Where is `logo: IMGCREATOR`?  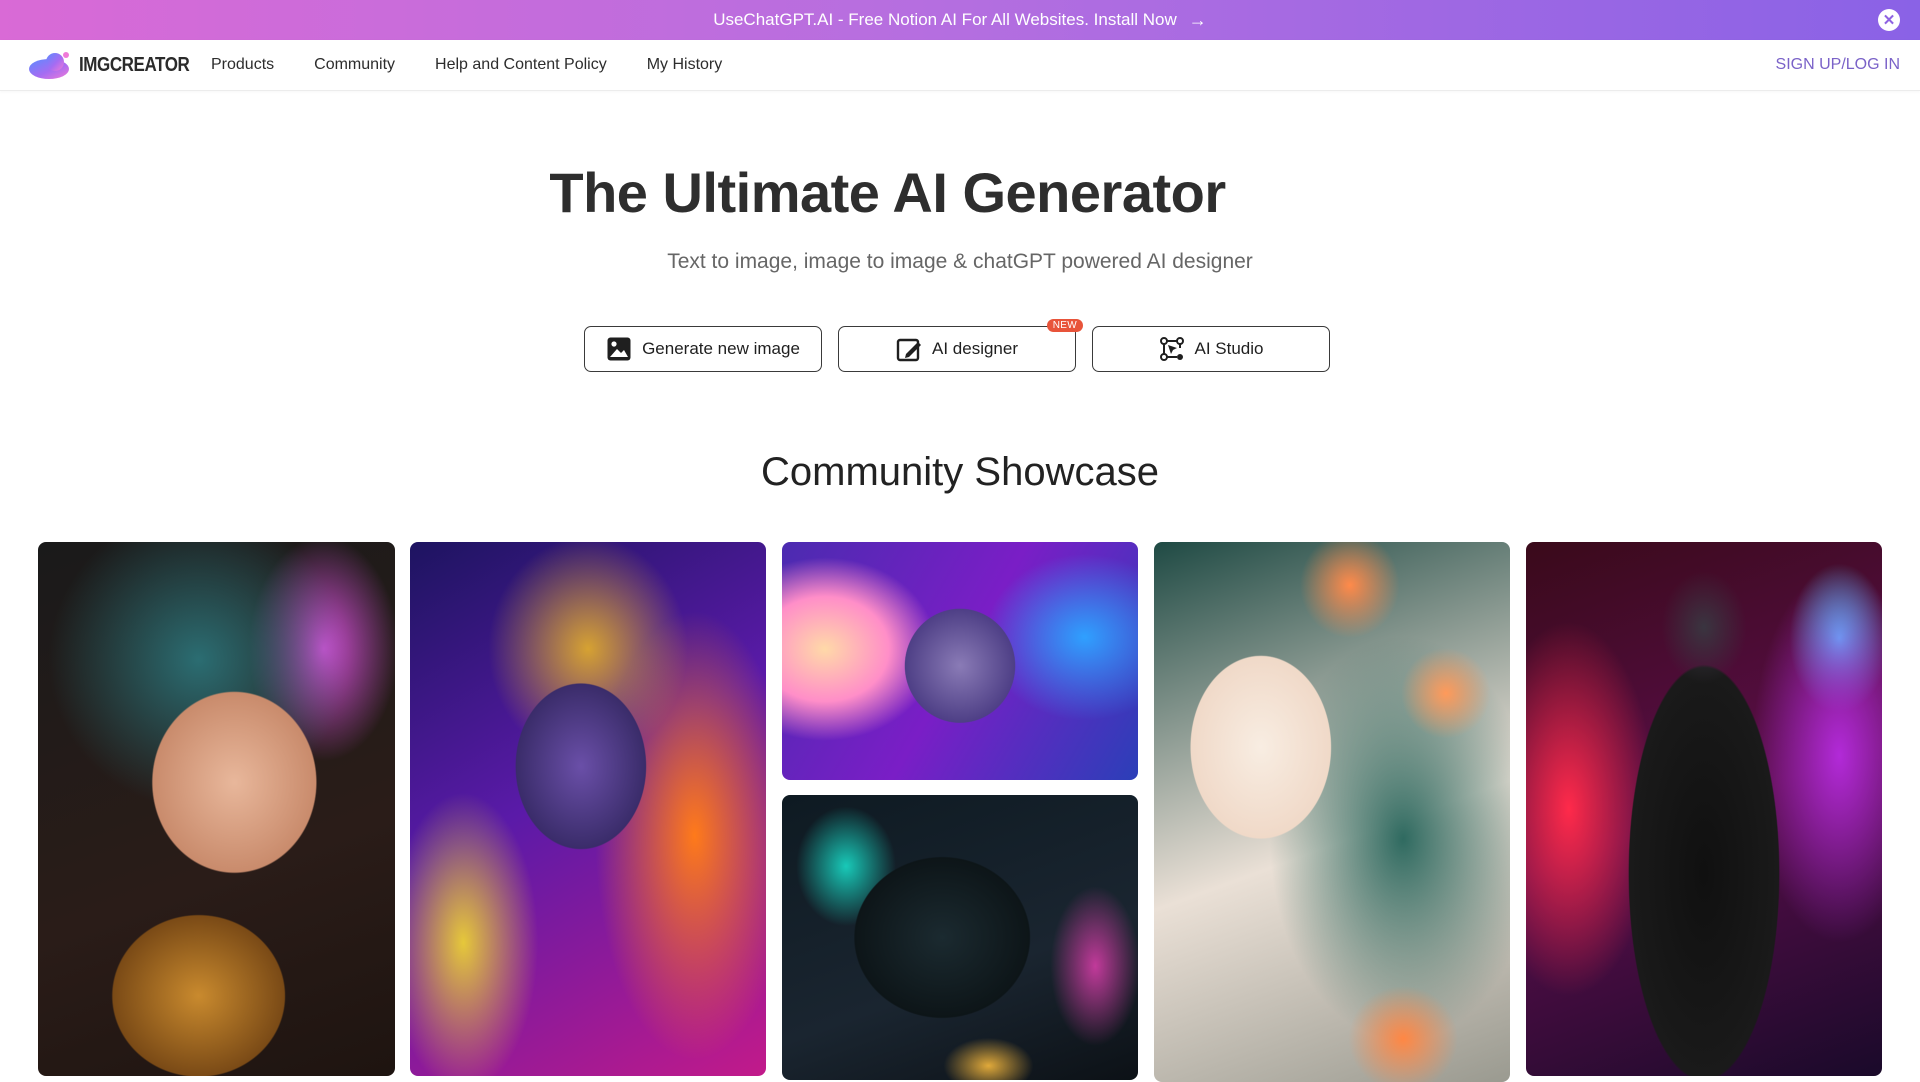 logo: IMGCREATOR is located at coordinates (118, 65).